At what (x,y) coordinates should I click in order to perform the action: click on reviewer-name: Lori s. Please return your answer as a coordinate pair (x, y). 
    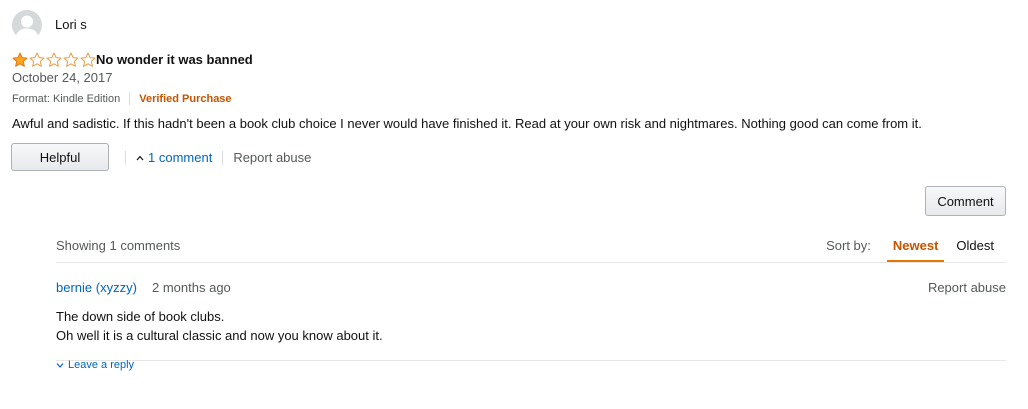
    Looking at the image, I should click on (71, 24).